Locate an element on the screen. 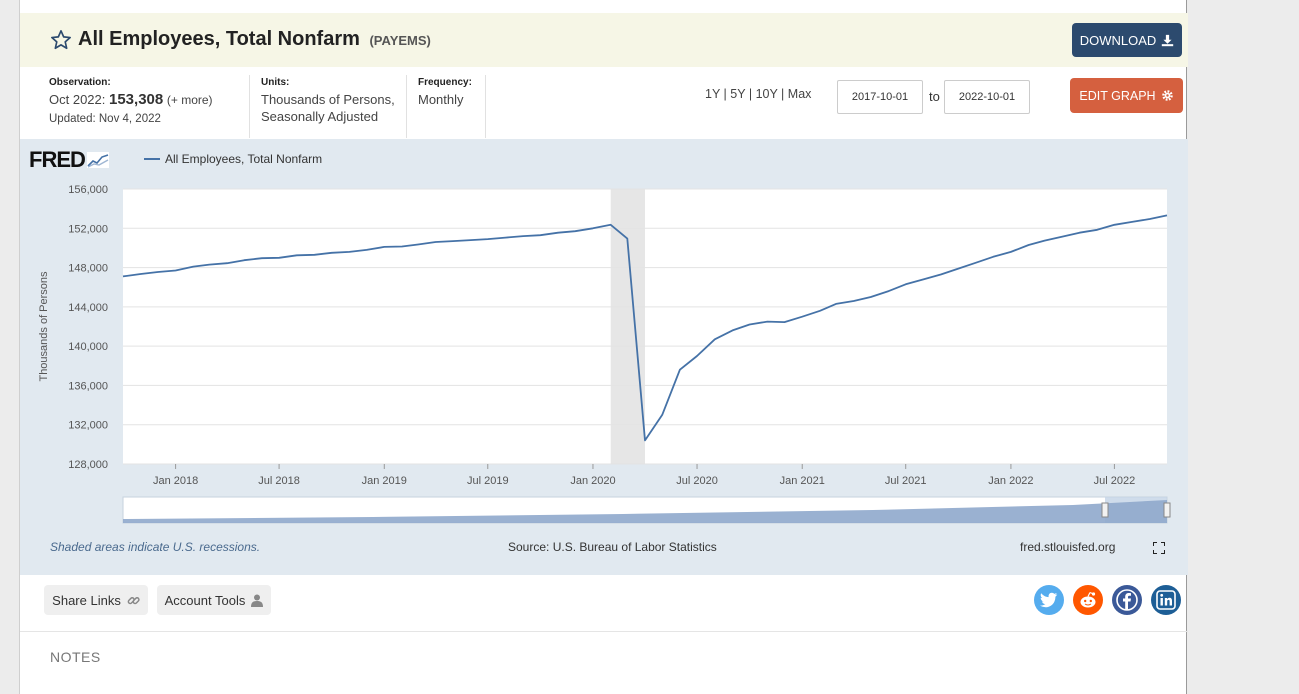  frequency-value: Monthly is located at coordinates (441, 99).